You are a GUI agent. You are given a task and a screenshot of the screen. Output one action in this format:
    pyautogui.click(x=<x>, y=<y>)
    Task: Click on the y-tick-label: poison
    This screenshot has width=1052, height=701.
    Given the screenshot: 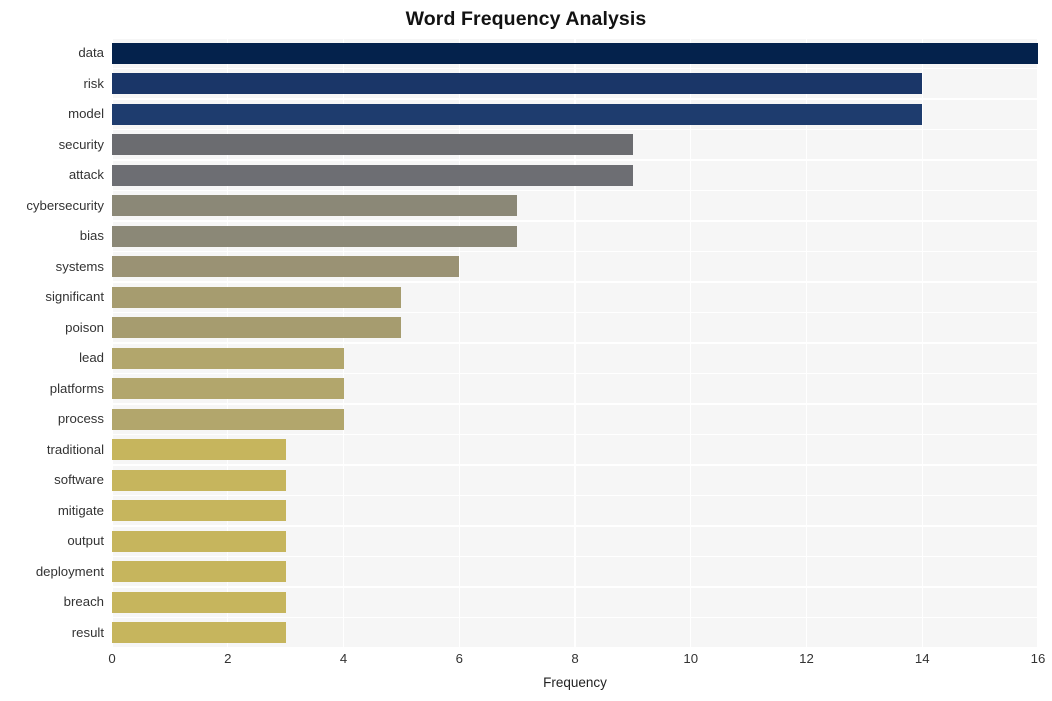 What is the action you would take?
    pyautogui.click(x=84, y=327)
    